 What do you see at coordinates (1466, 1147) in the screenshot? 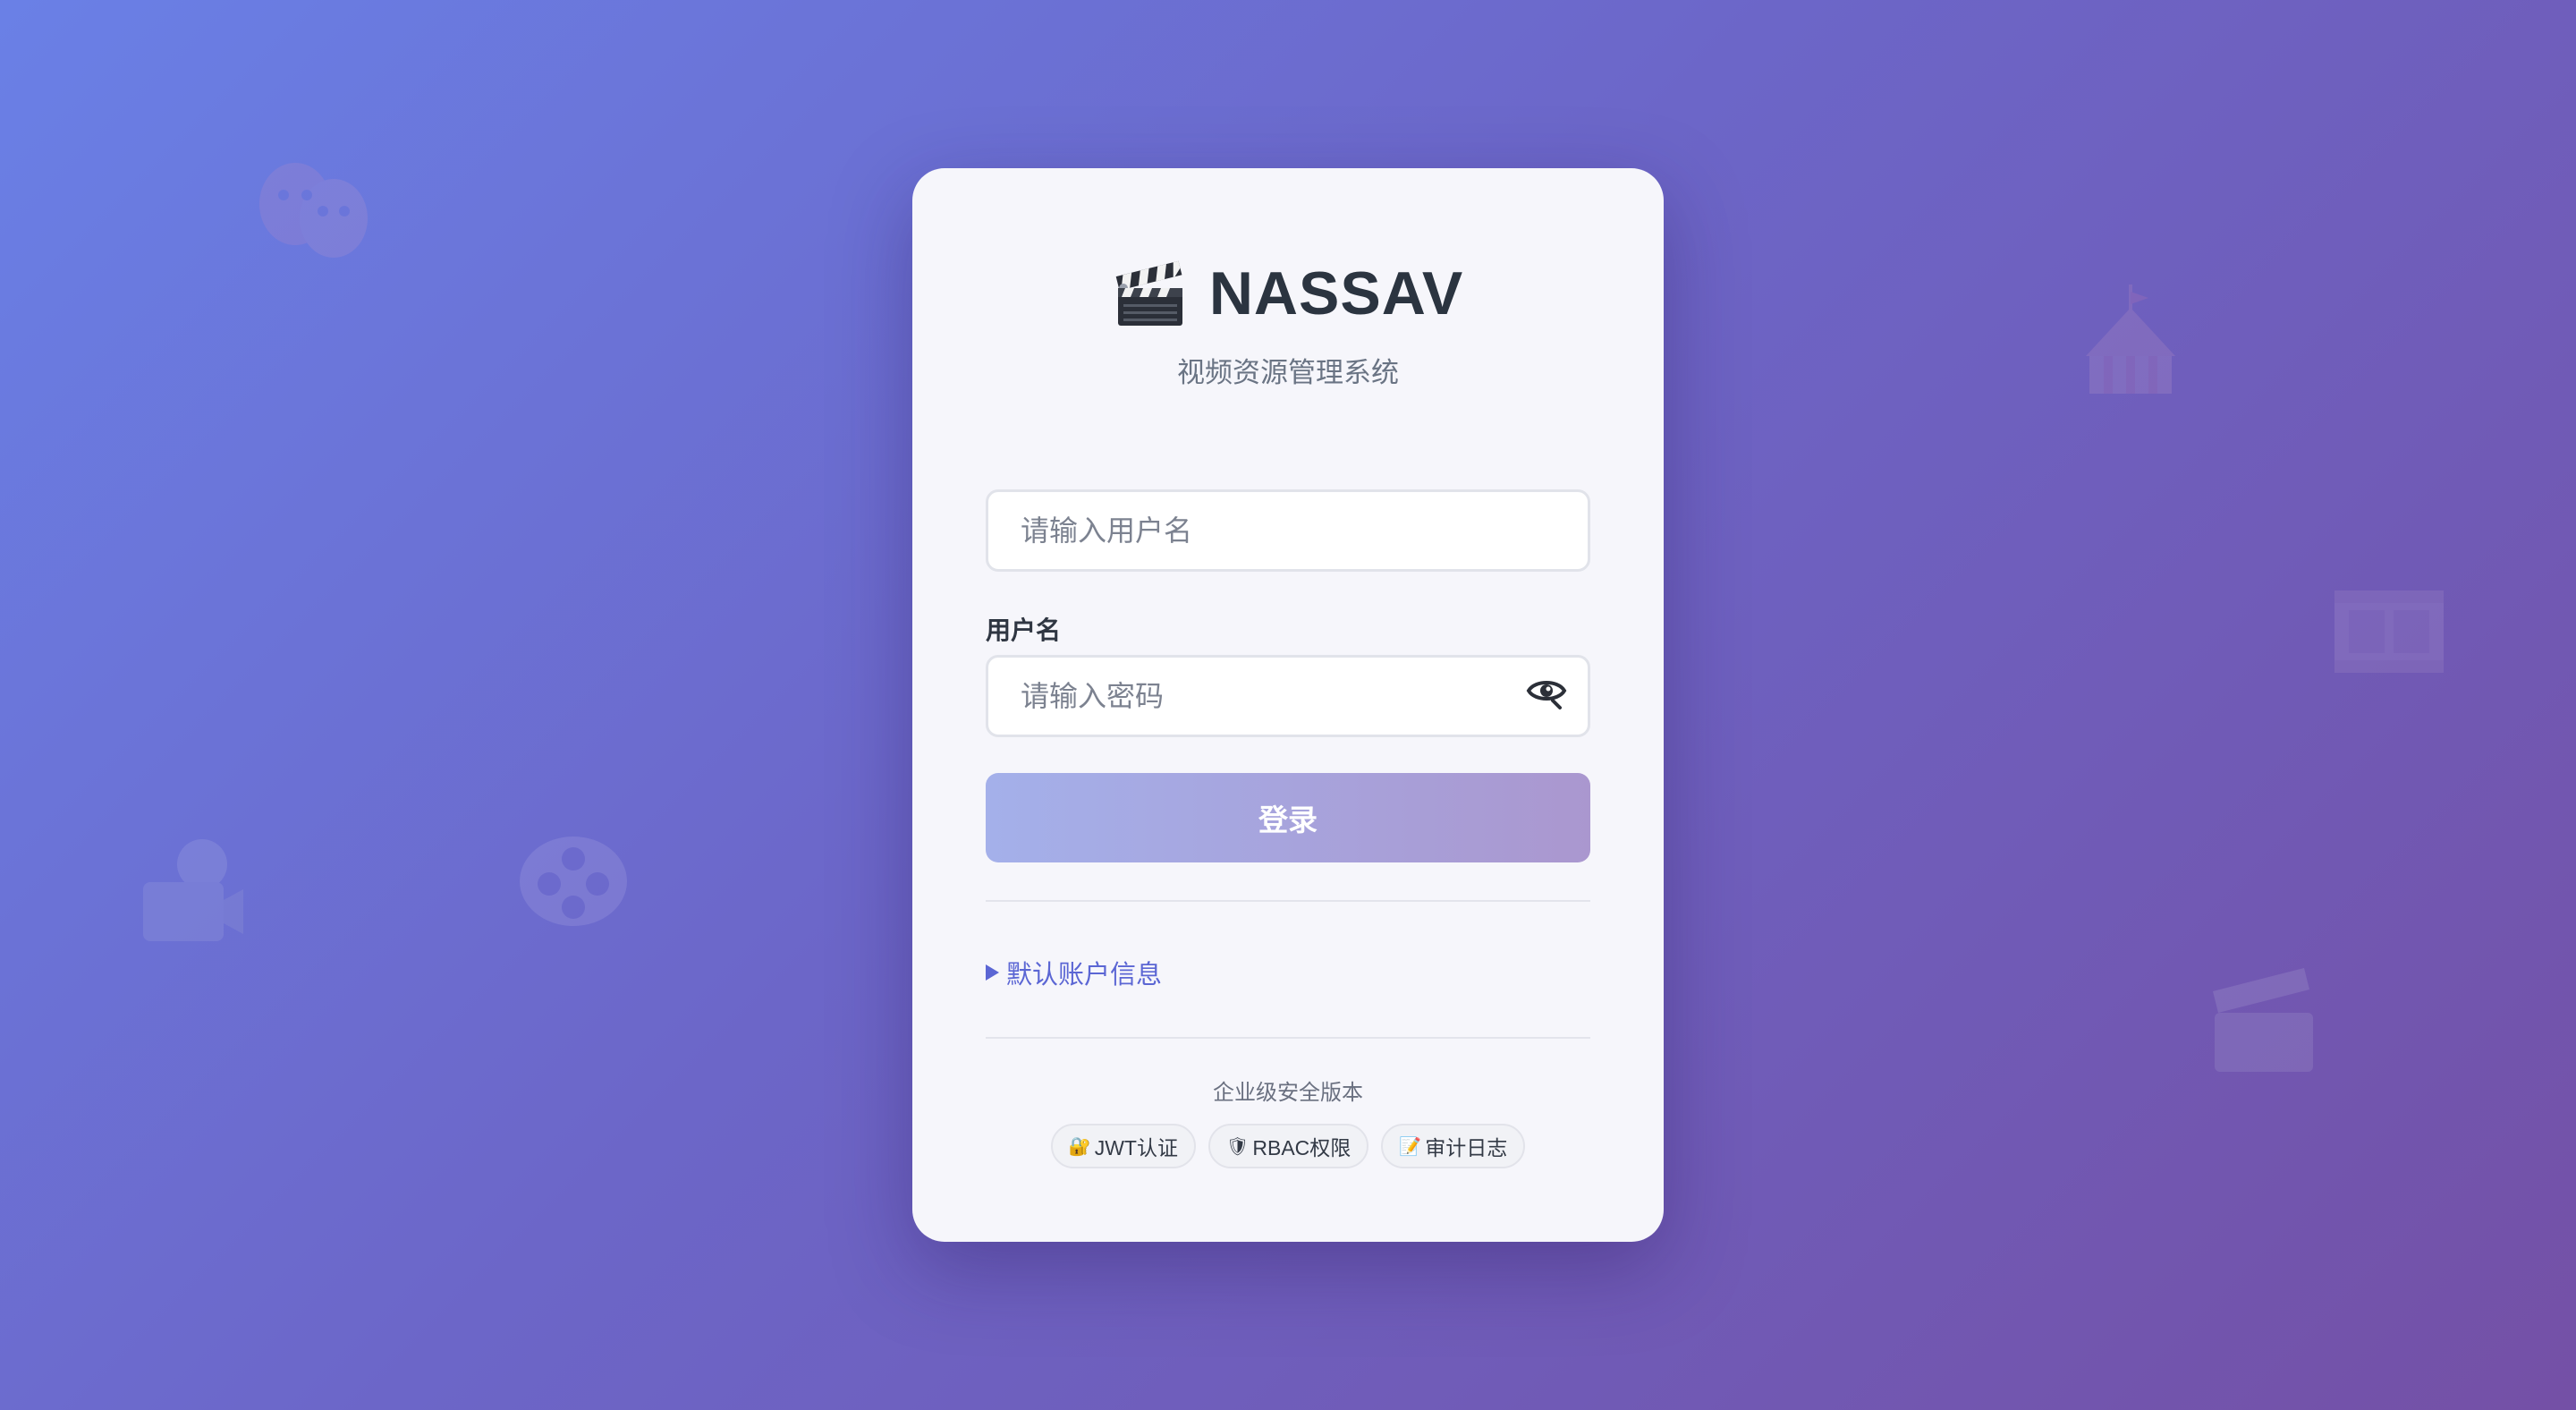
I see `badge-label: 审计日志` at bounding box center [1466, 1147].